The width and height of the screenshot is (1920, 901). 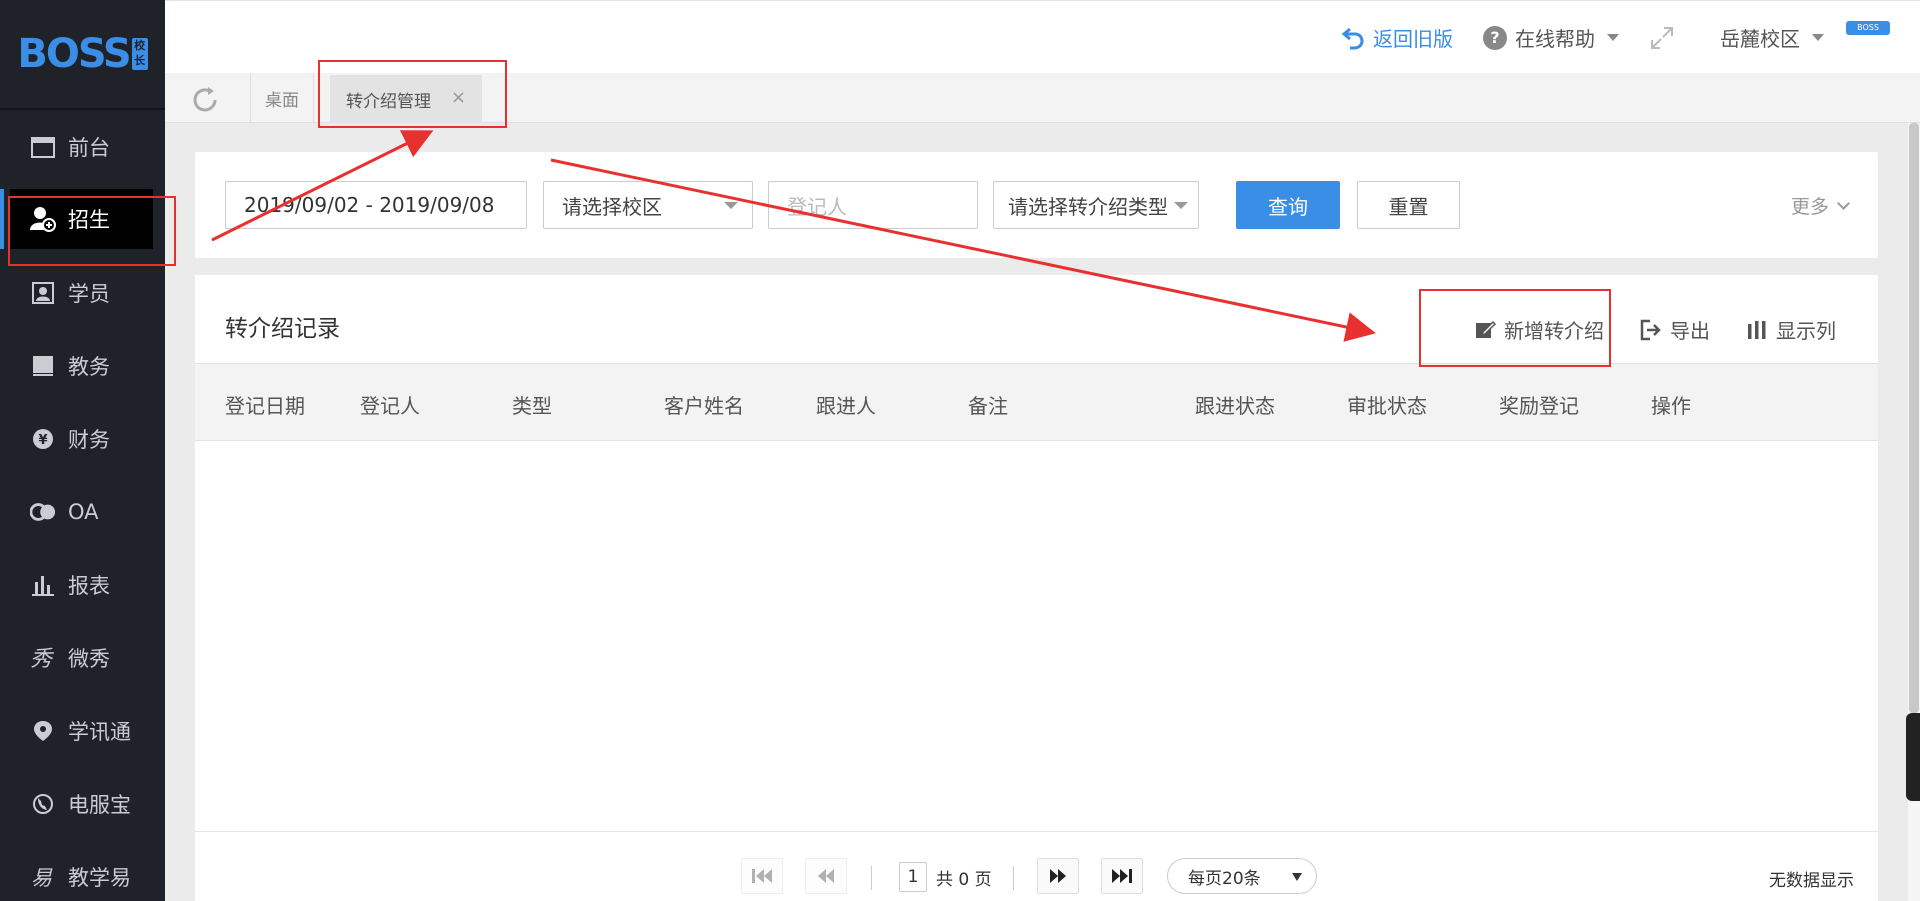 I want to click on page-total: 共 0 页, so click(x=964, y=880).